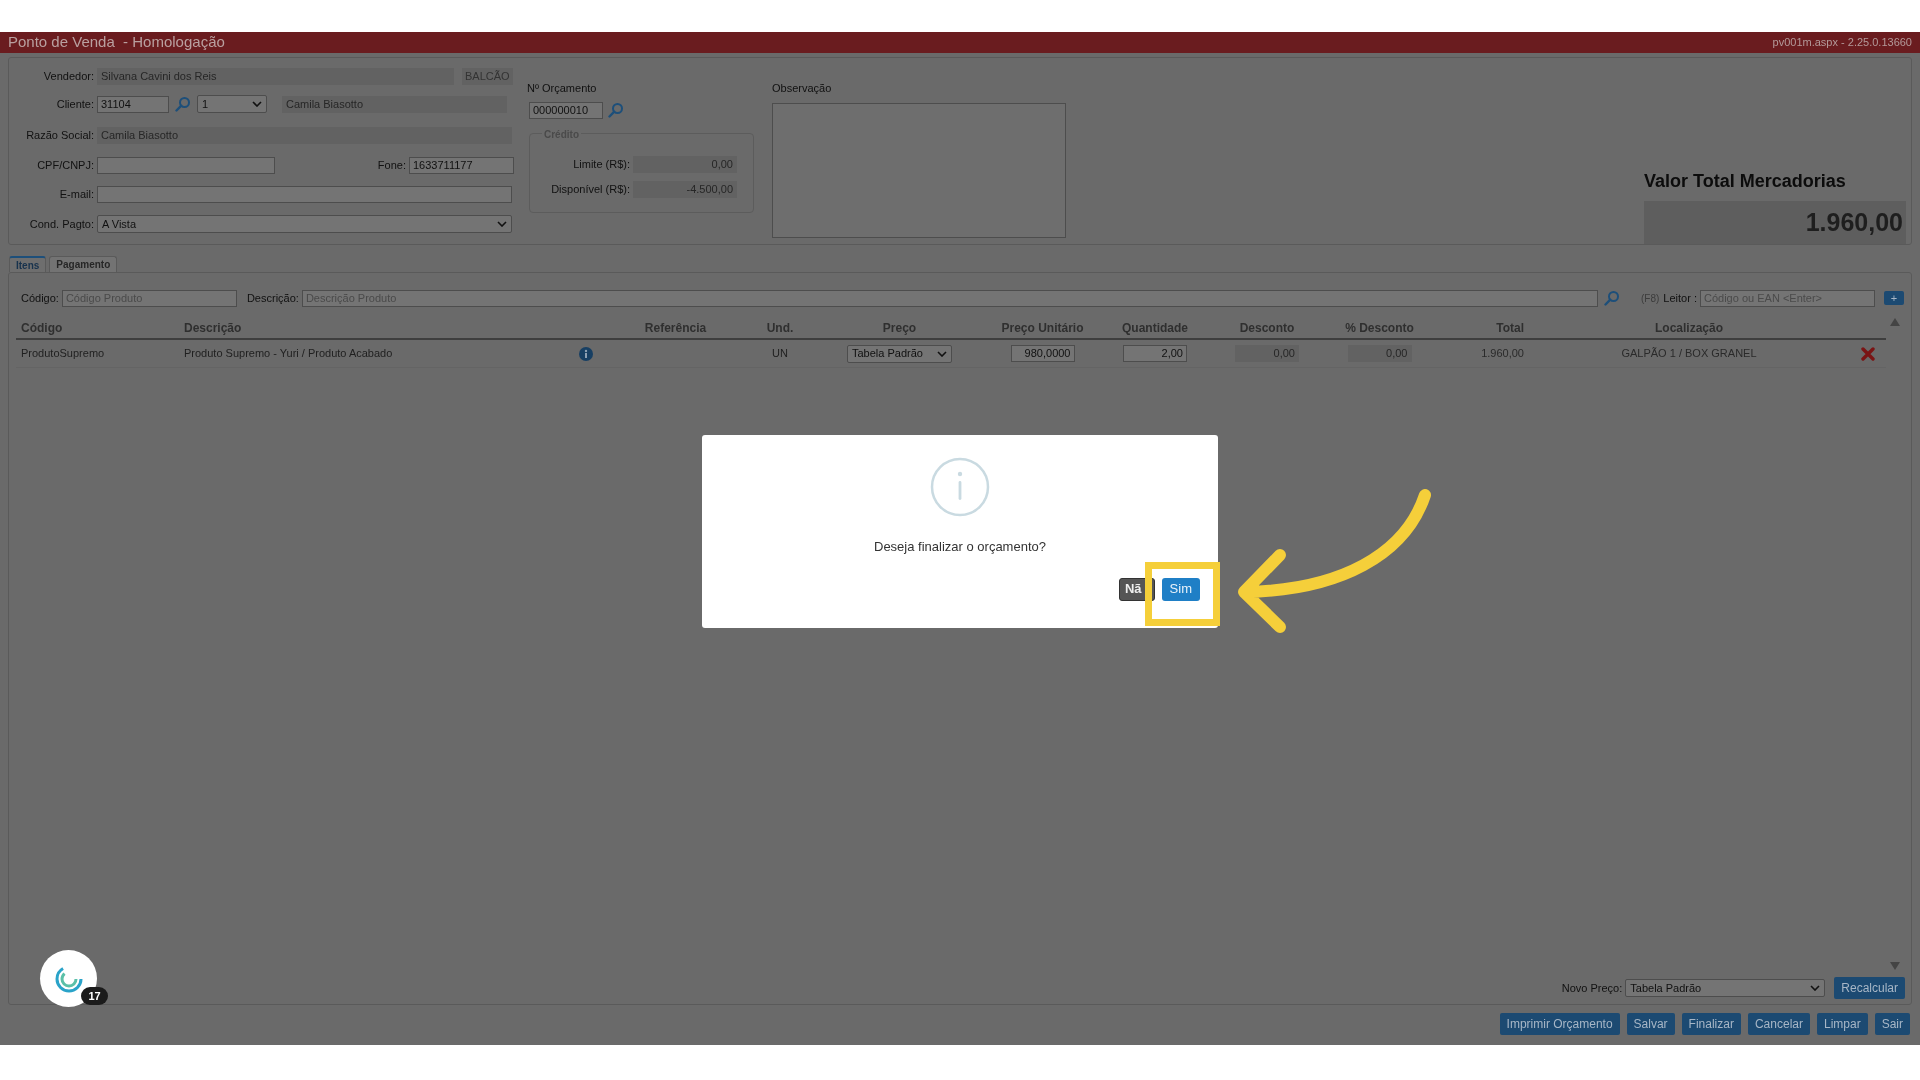  I want to click on field-label: Vendedor:, so click(68, 77).